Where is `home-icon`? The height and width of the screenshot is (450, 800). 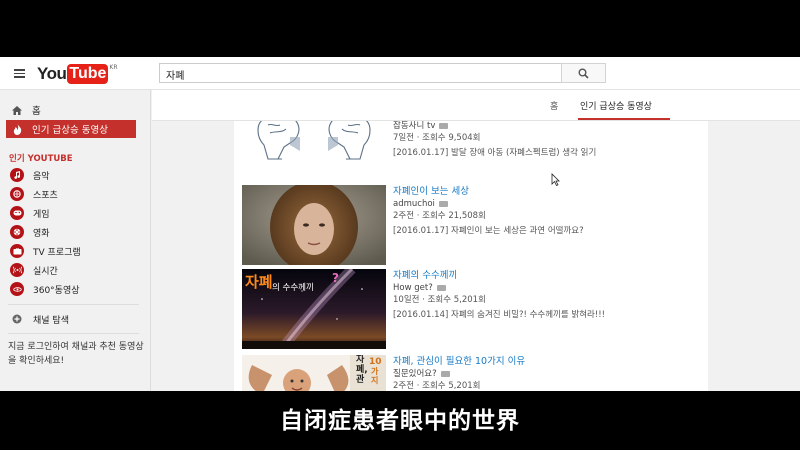 home-icon is located at coordinates (17, 110).